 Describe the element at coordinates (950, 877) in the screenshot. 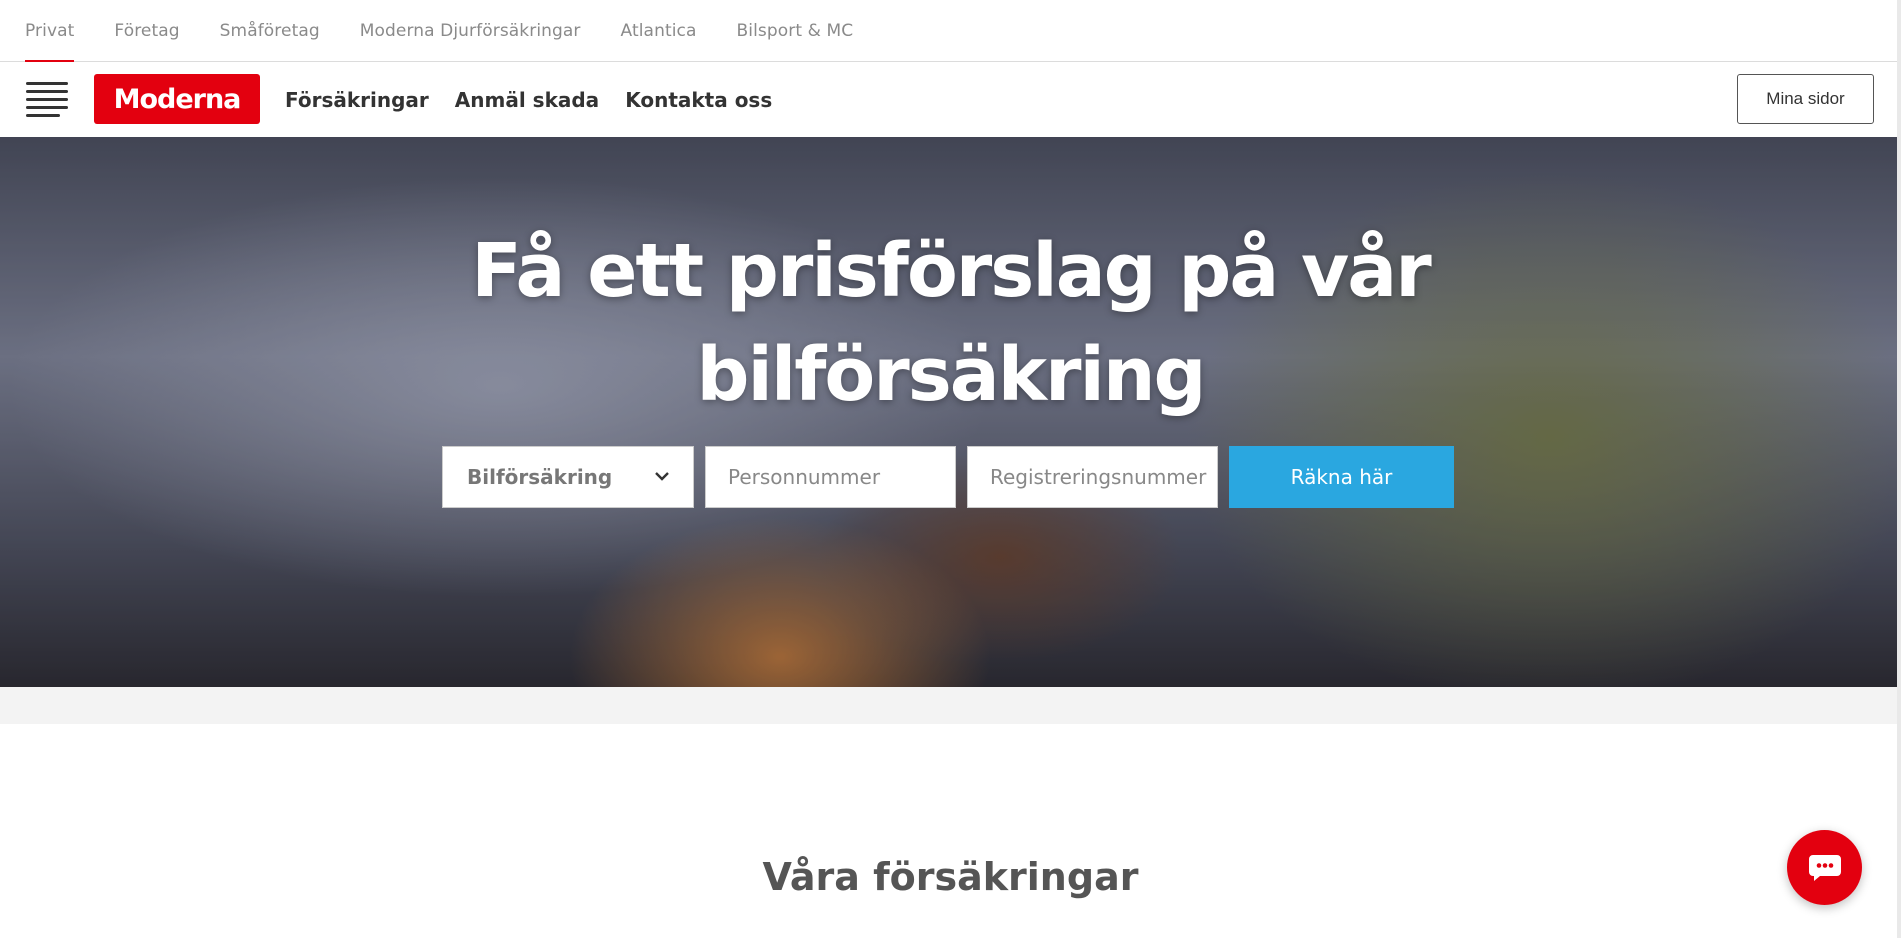

I see `section-title: Våra försäkringar` at that location.